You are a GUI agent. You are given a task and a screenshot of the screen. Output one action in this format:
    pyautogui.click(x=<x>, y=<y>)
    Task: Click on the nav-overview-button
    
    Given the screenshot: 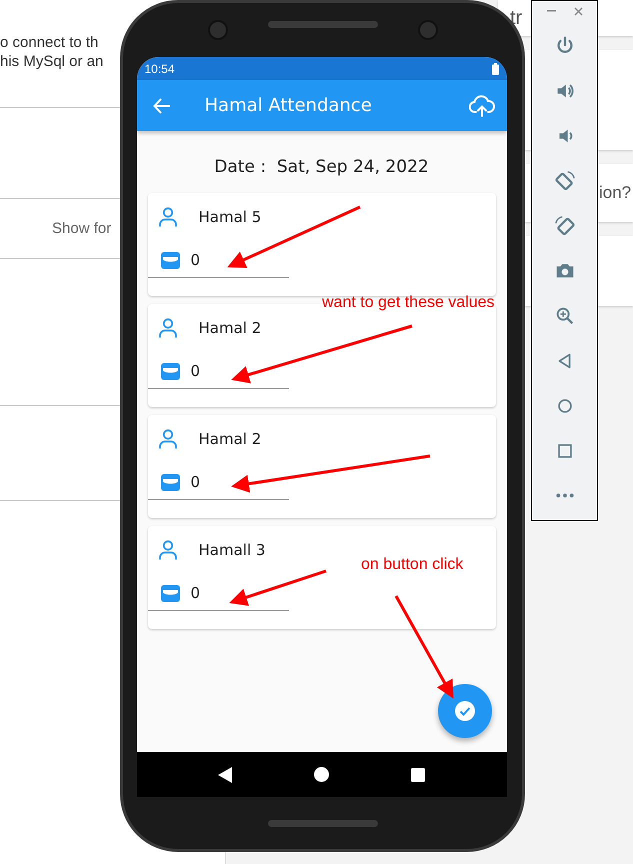 What is the action you would take?
    pyautogui.click(x=418, y=775)
    